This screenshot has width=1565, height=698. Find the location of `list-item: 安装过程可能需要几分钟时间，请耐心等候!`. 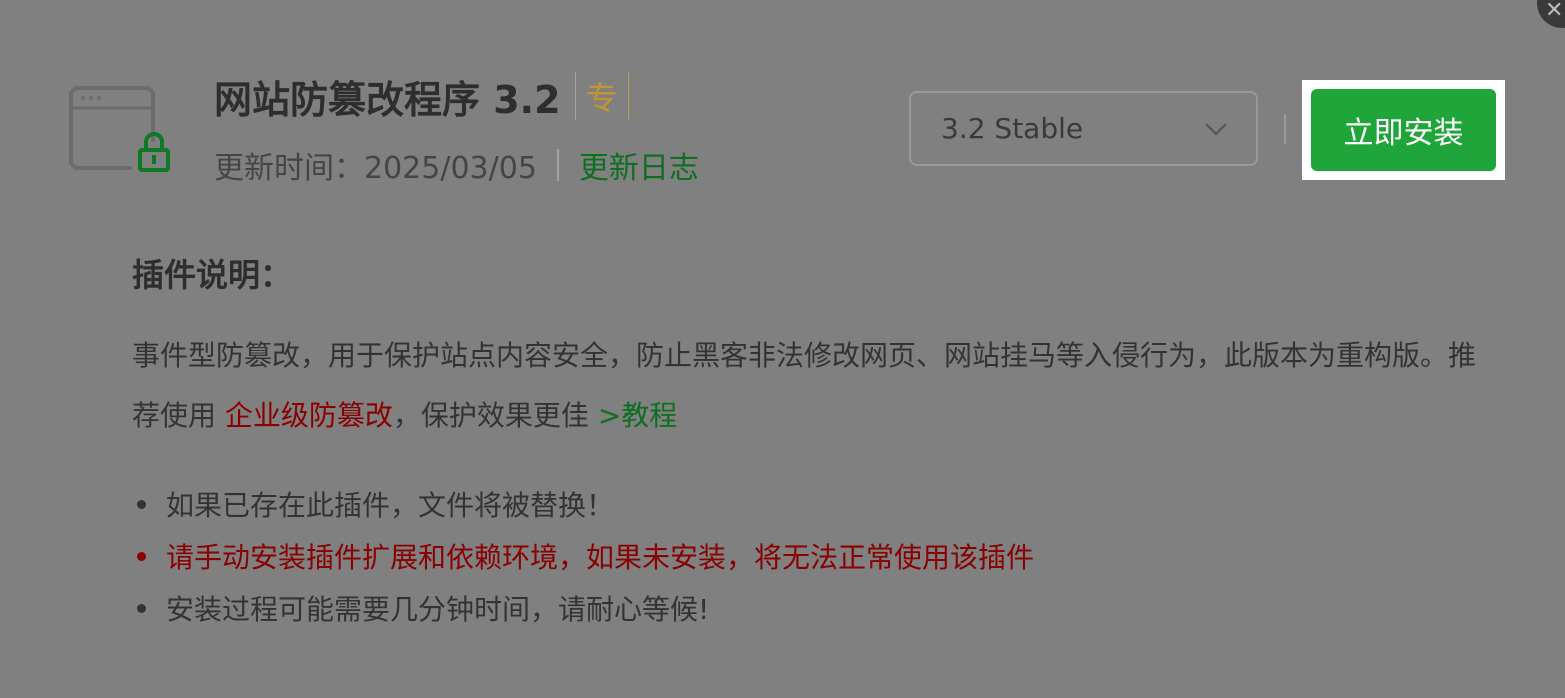

list-item: 安装过程可能需要几分钟时间，请耐心等候! is located at coordinates (583, 608).